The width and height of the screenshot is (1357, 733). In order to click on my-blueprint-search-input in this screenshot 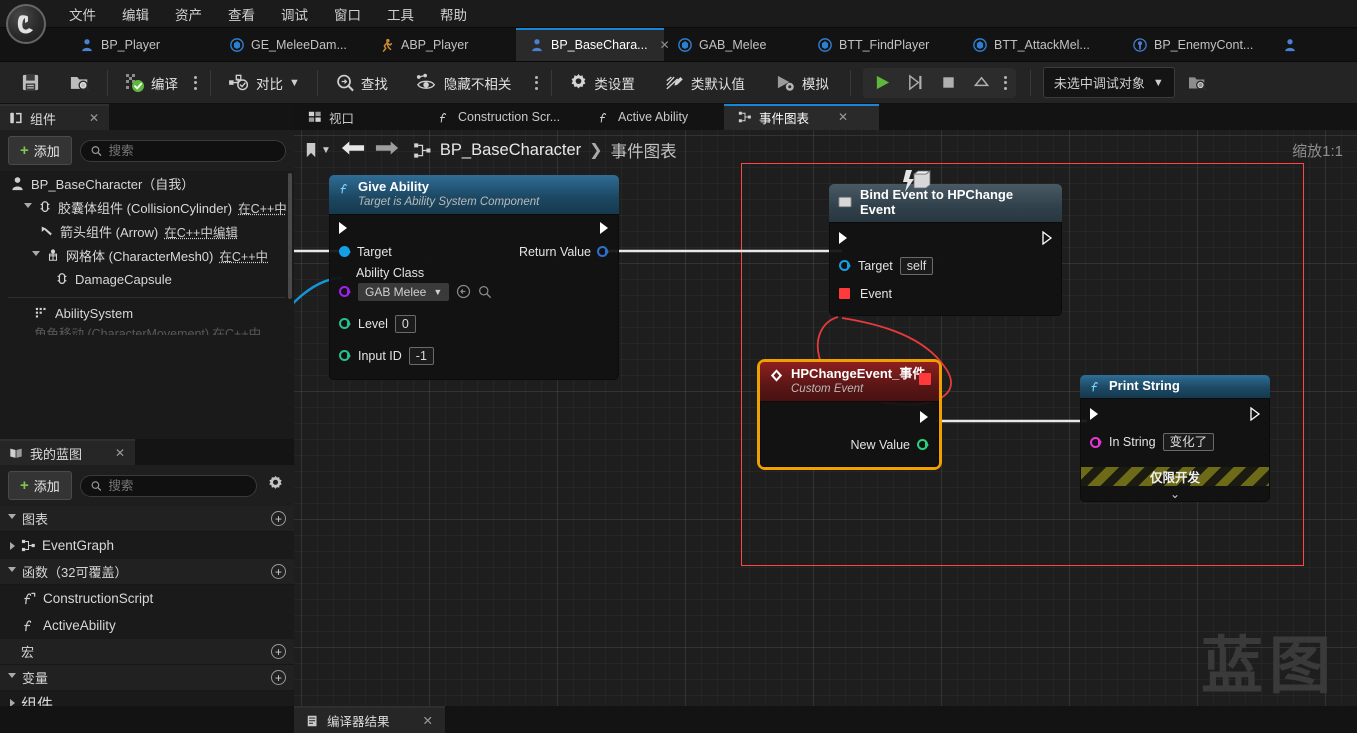, I will do `click(177, 485)`.